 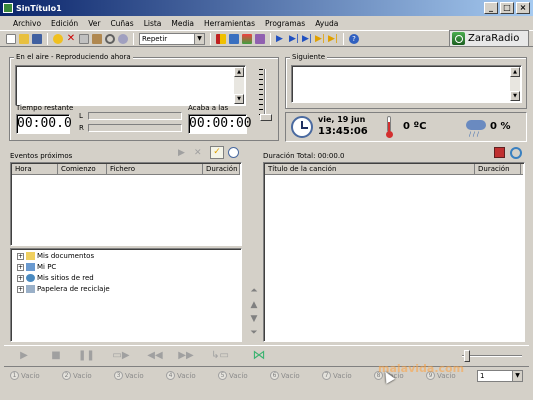 What do you see at coordinates (247, 38) in the screenshot?
I see `chart-icon` at bounding box center [247, 38].